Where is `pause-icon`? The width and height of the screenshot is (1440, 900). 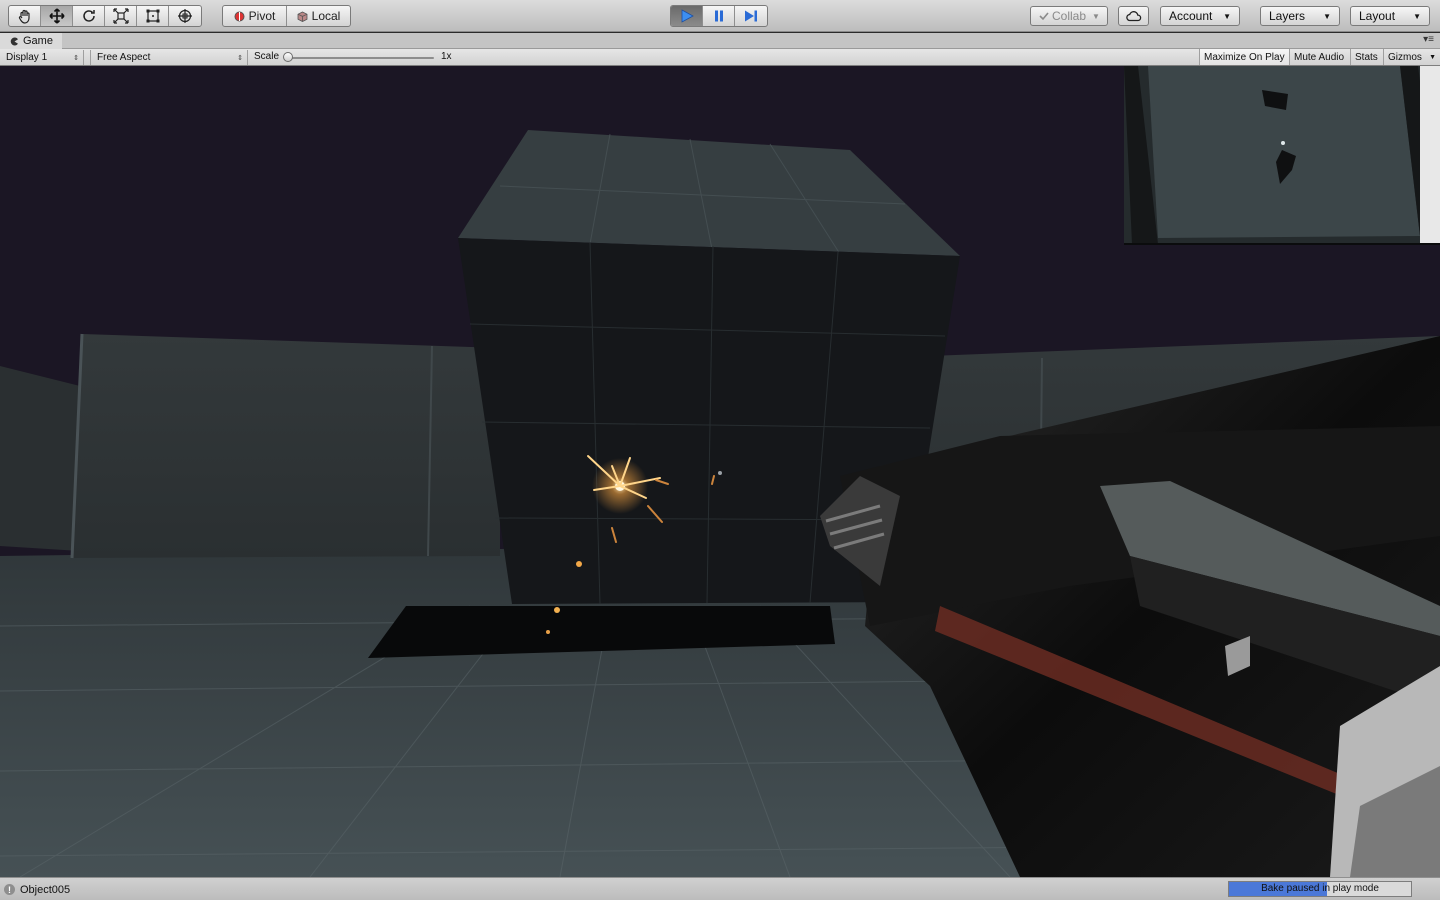 pause-icon is located at coordinates (718, 16).